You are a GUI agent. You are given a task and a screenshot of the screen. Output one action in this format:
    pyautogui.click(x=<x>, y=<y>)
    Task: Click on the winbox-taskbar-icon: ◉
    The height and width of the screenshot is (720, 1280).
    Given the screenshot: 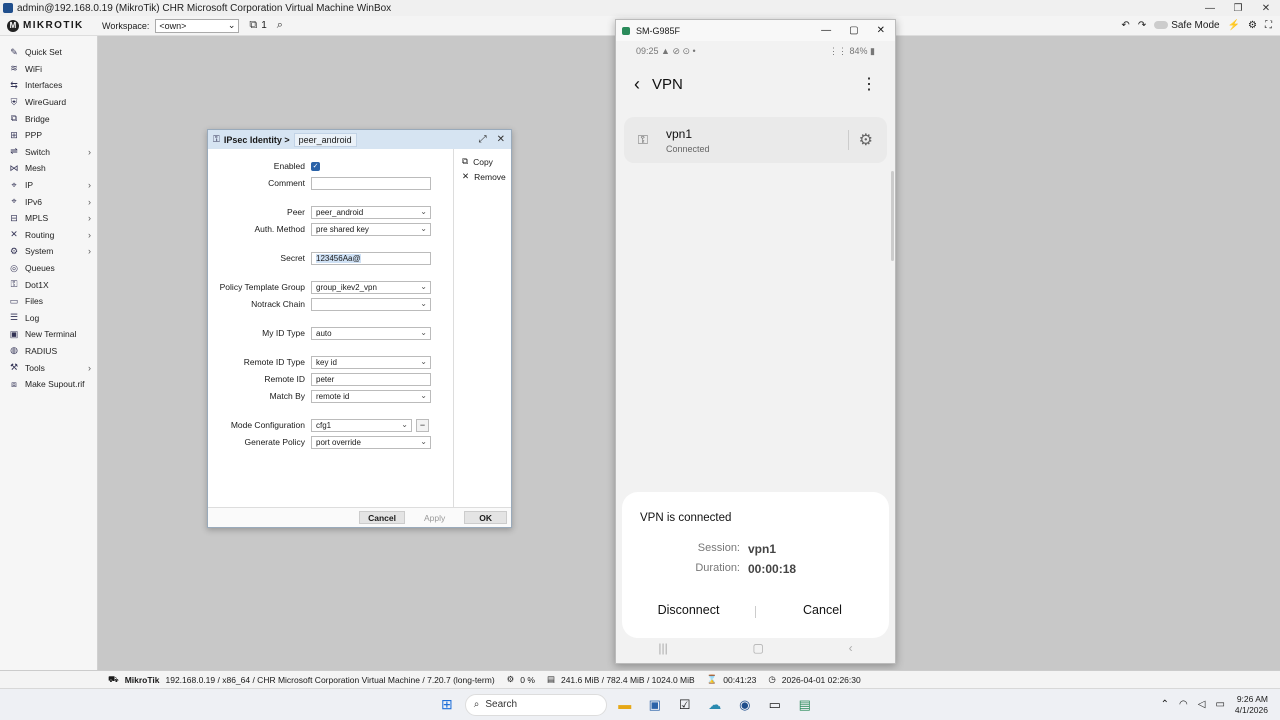 What is the action you would take?
    pyautogui.click(x=745, y=705)
    